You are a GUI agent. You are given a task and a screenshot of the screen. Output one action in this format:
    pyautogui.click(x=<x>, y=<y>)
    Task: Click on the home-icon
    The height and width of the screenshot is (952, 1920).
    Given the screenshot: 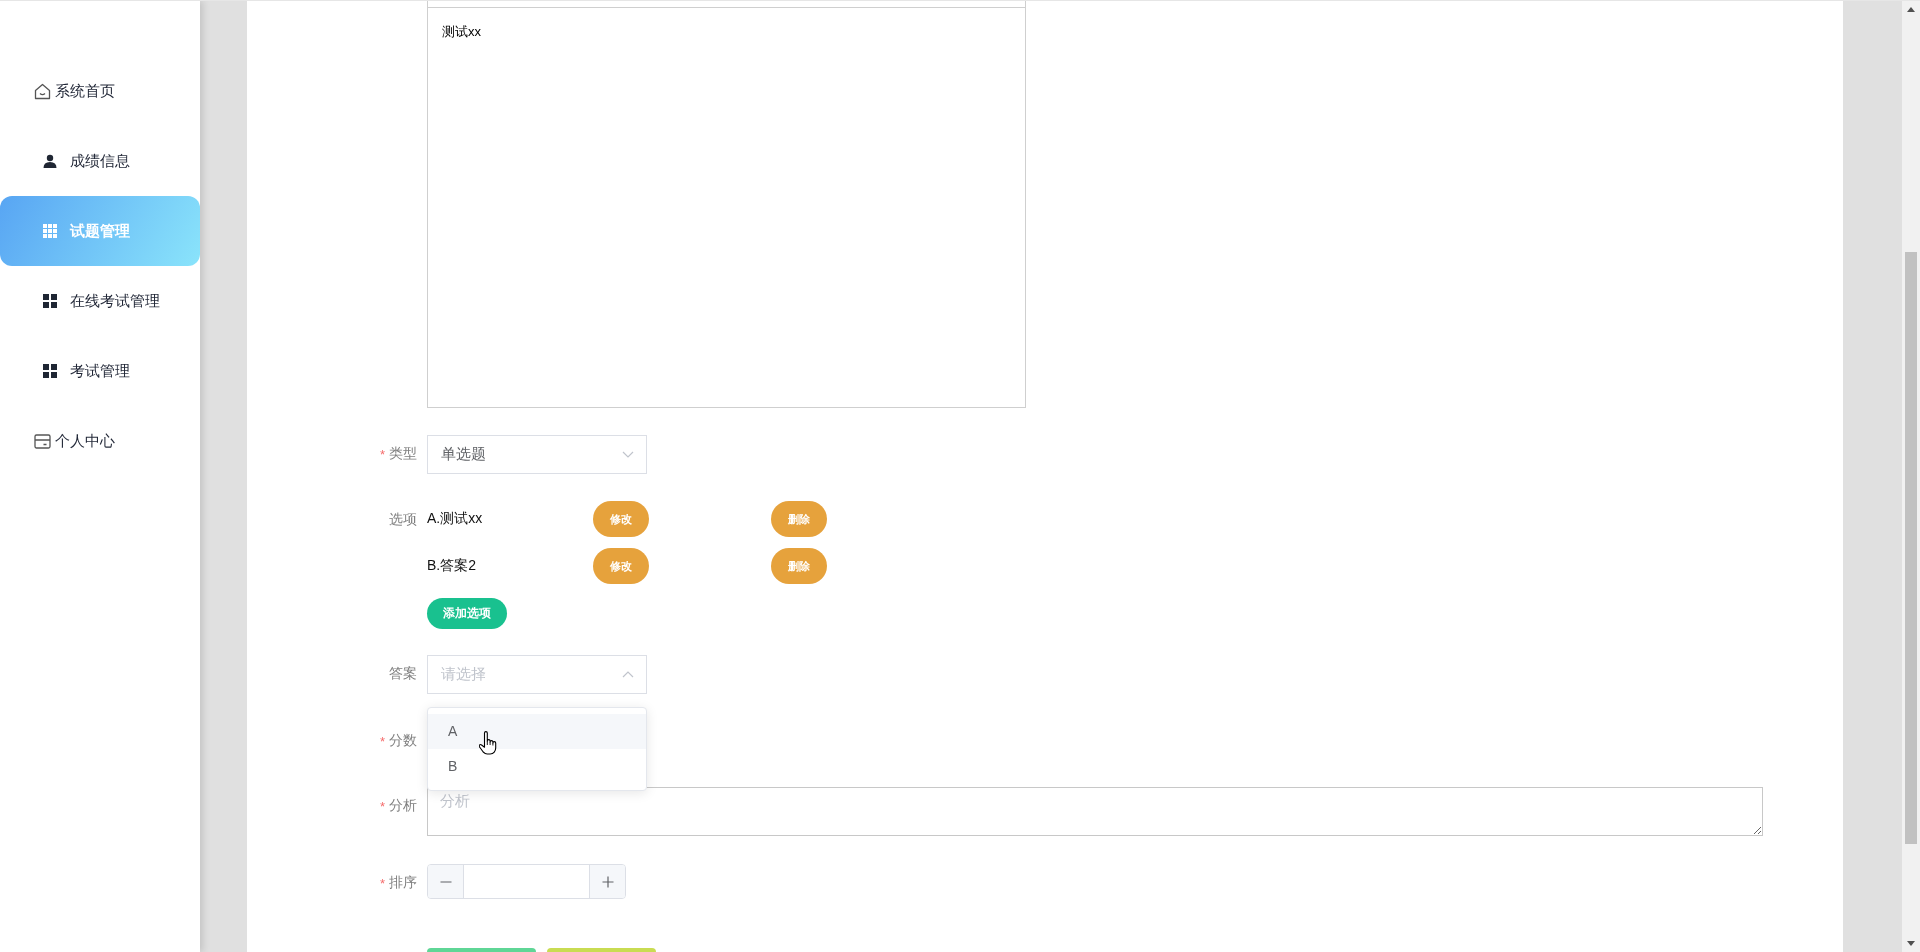 What is the action you would take?
    pyautogui.click(x=42, y=91)
    